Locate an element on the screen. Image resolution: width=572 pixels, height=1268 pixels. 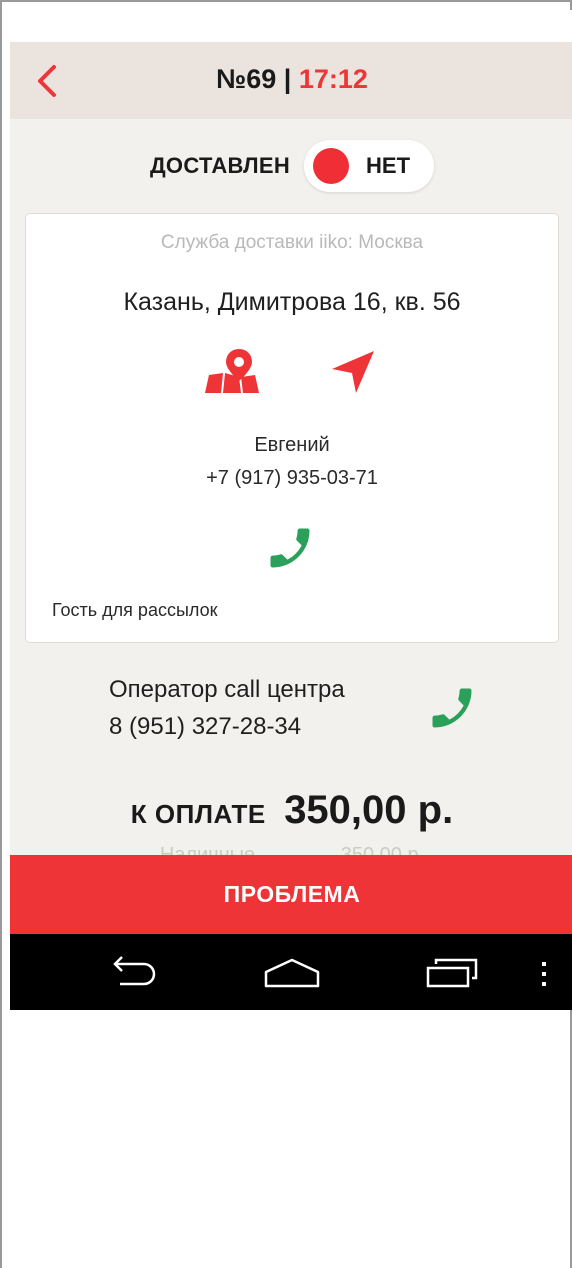
navigation-arrow-icon is located at coordinates (353, 372).